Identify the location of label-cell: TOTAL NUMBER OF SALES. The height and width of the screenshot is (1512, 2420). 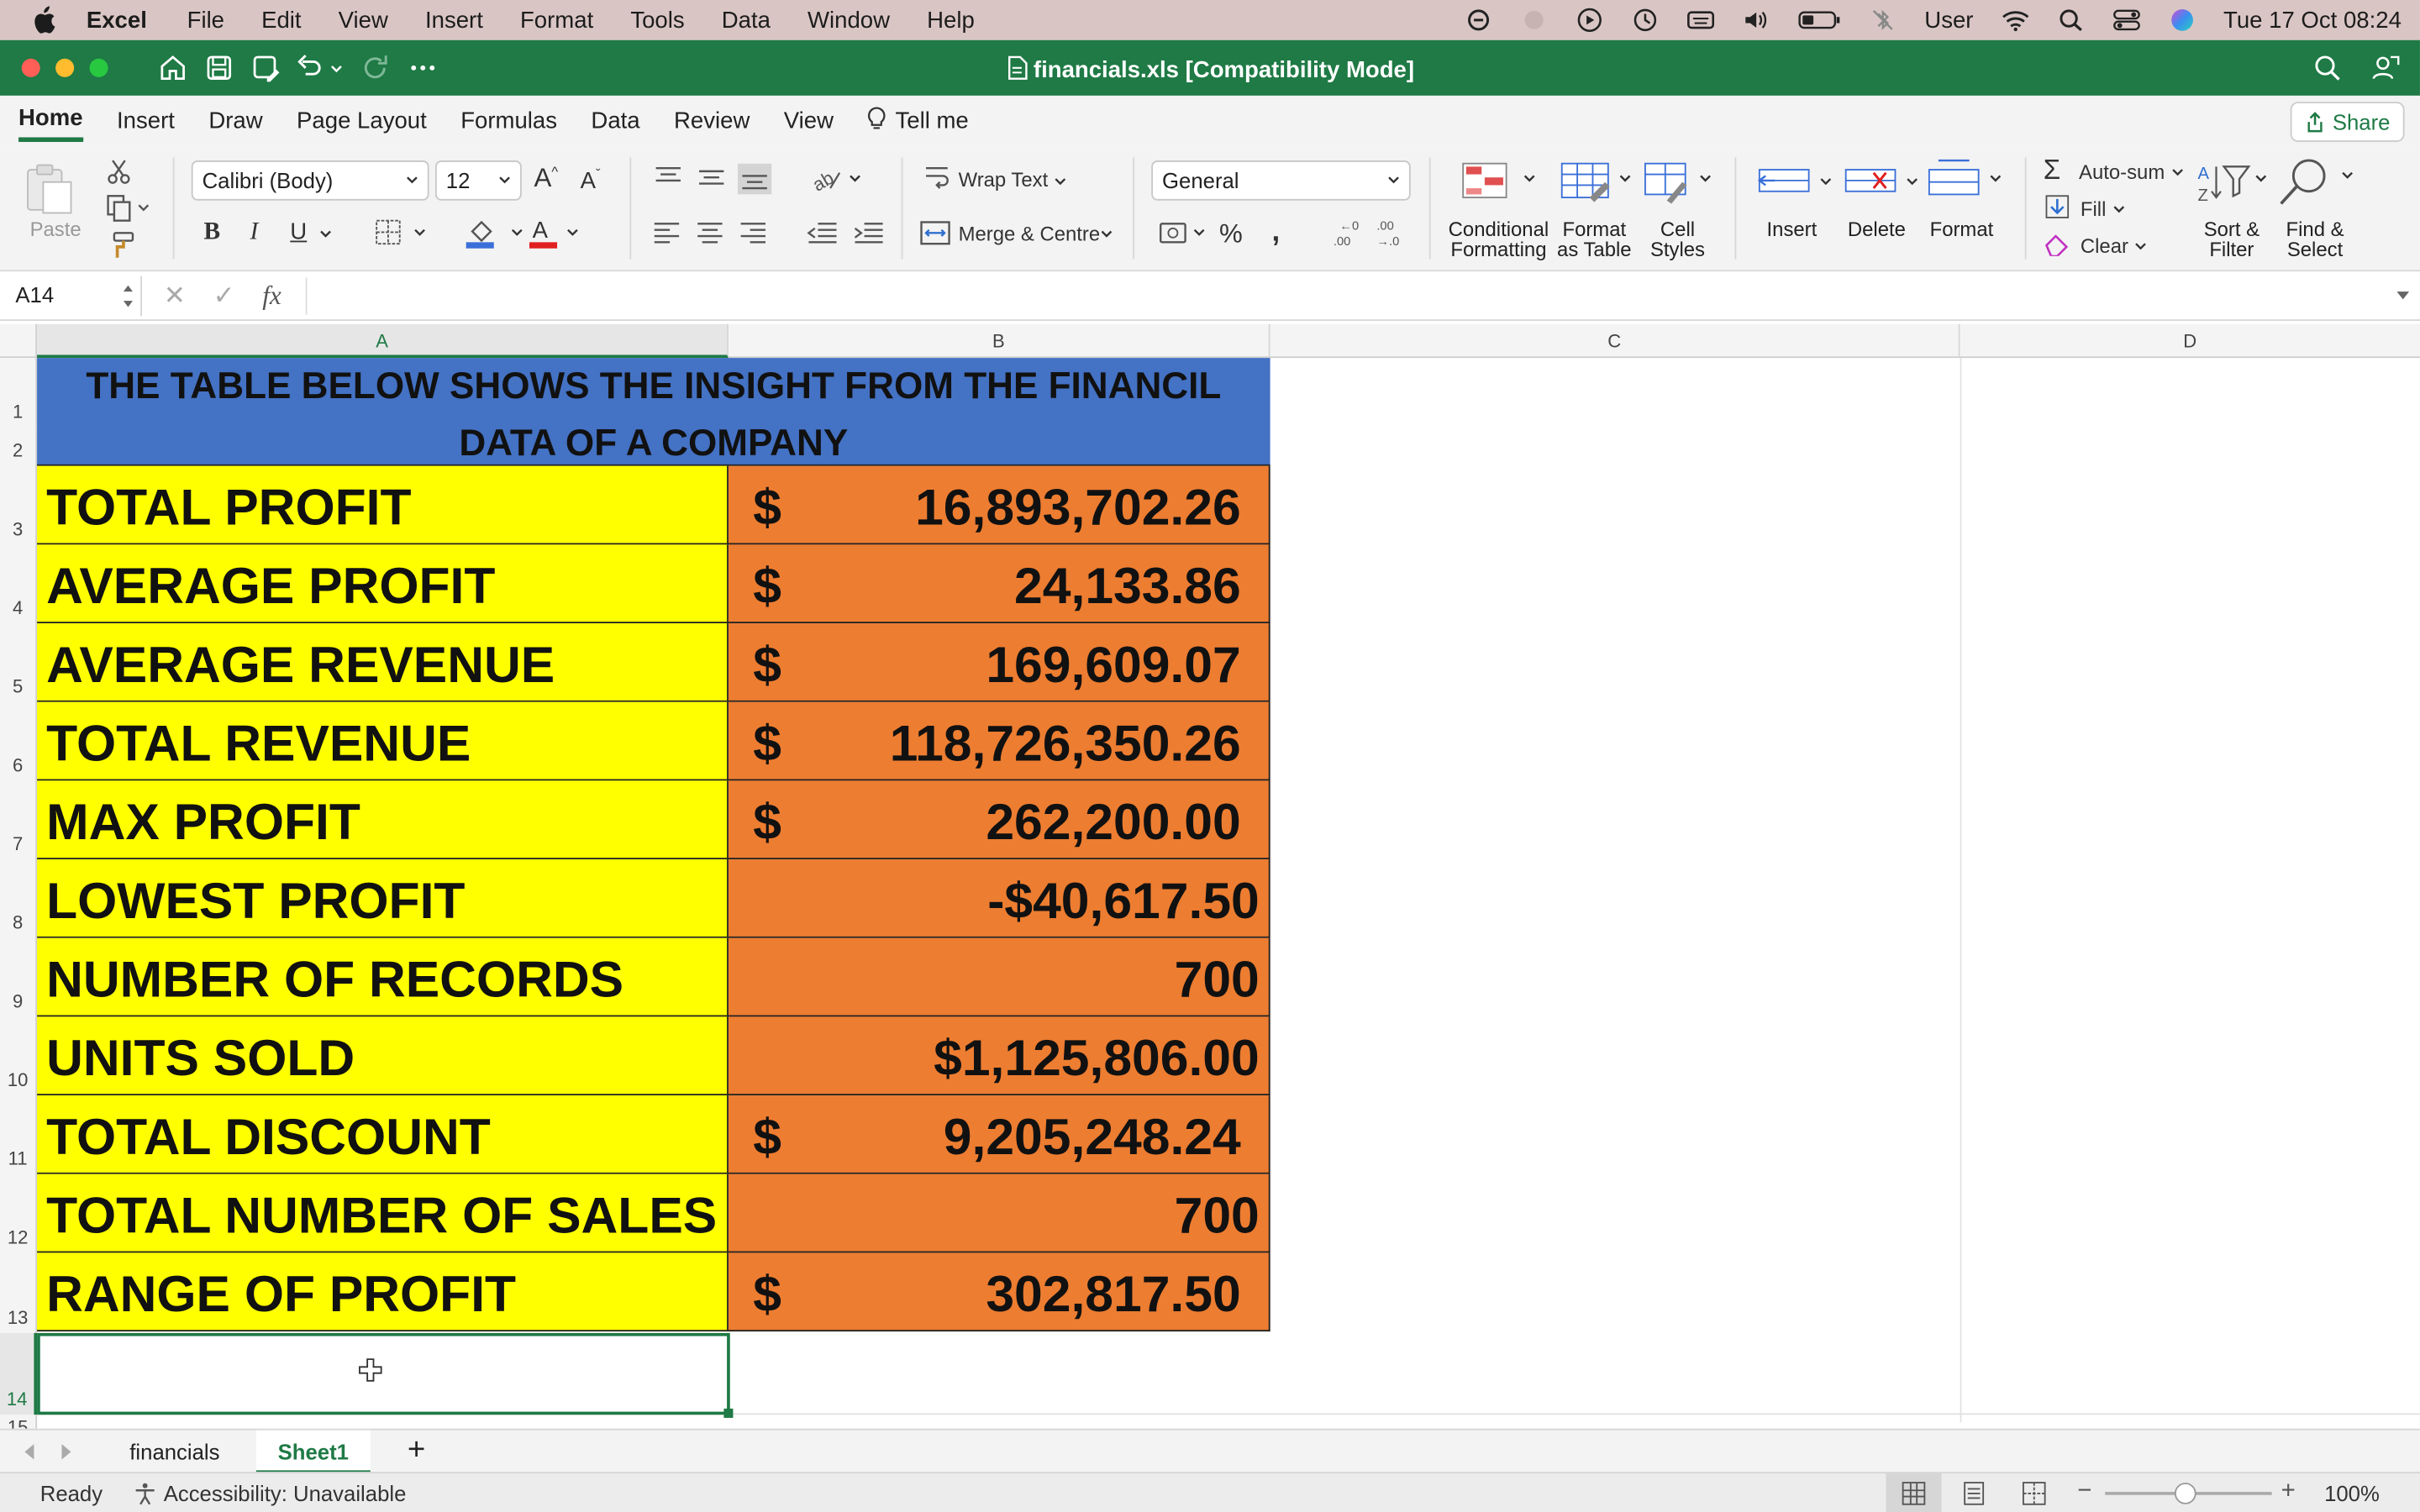
(383, 1213).